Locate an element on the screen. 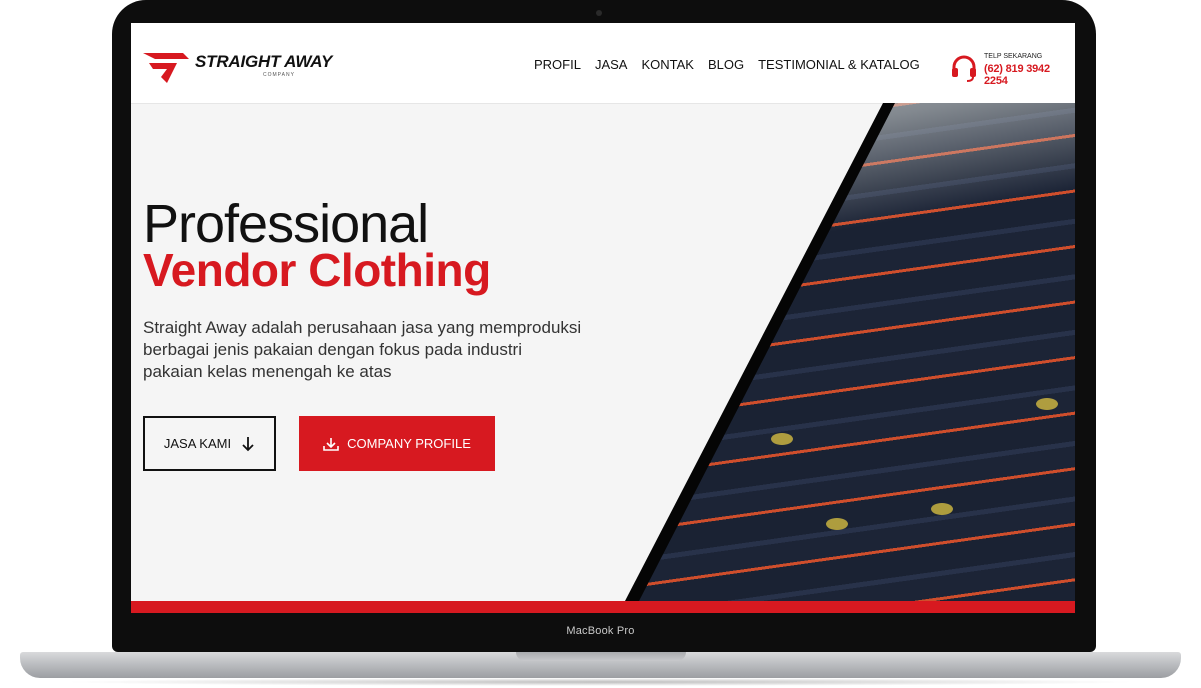  hero-title-line2: Vendor Clothing is located at coordinates (317, 270).